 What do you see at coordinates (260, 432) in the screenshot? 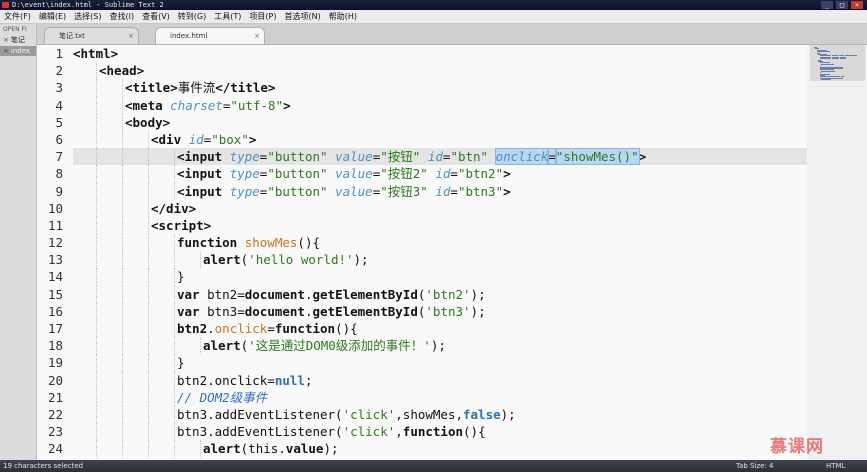
I see `code-token: btn3.addEventListener(` at bounding box center [260, 432].